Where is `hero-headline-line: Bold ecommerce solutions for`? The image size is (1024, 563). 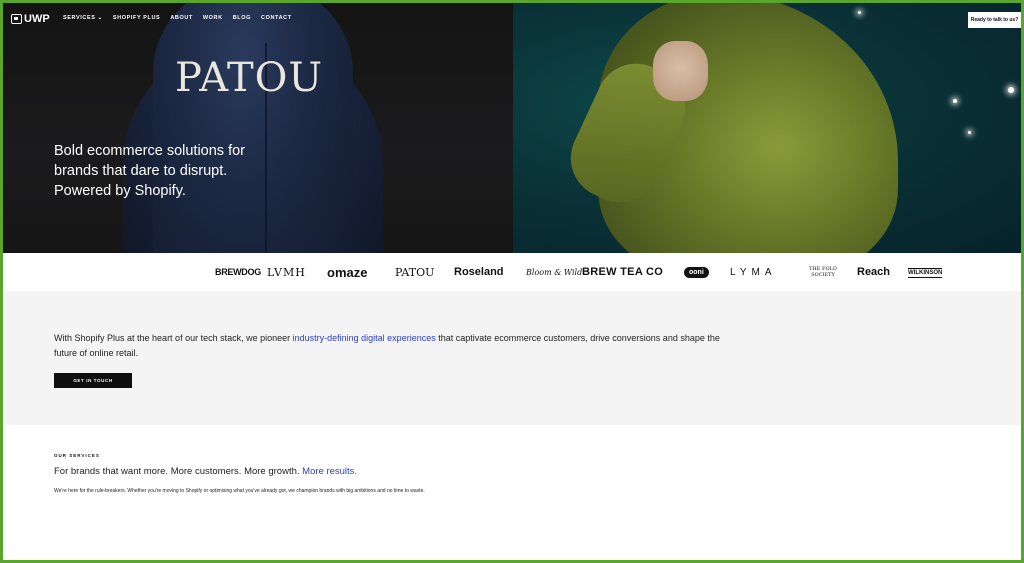 hero-headline-line: Bold ecommerce solutions for is located at coordinates (149, 151).